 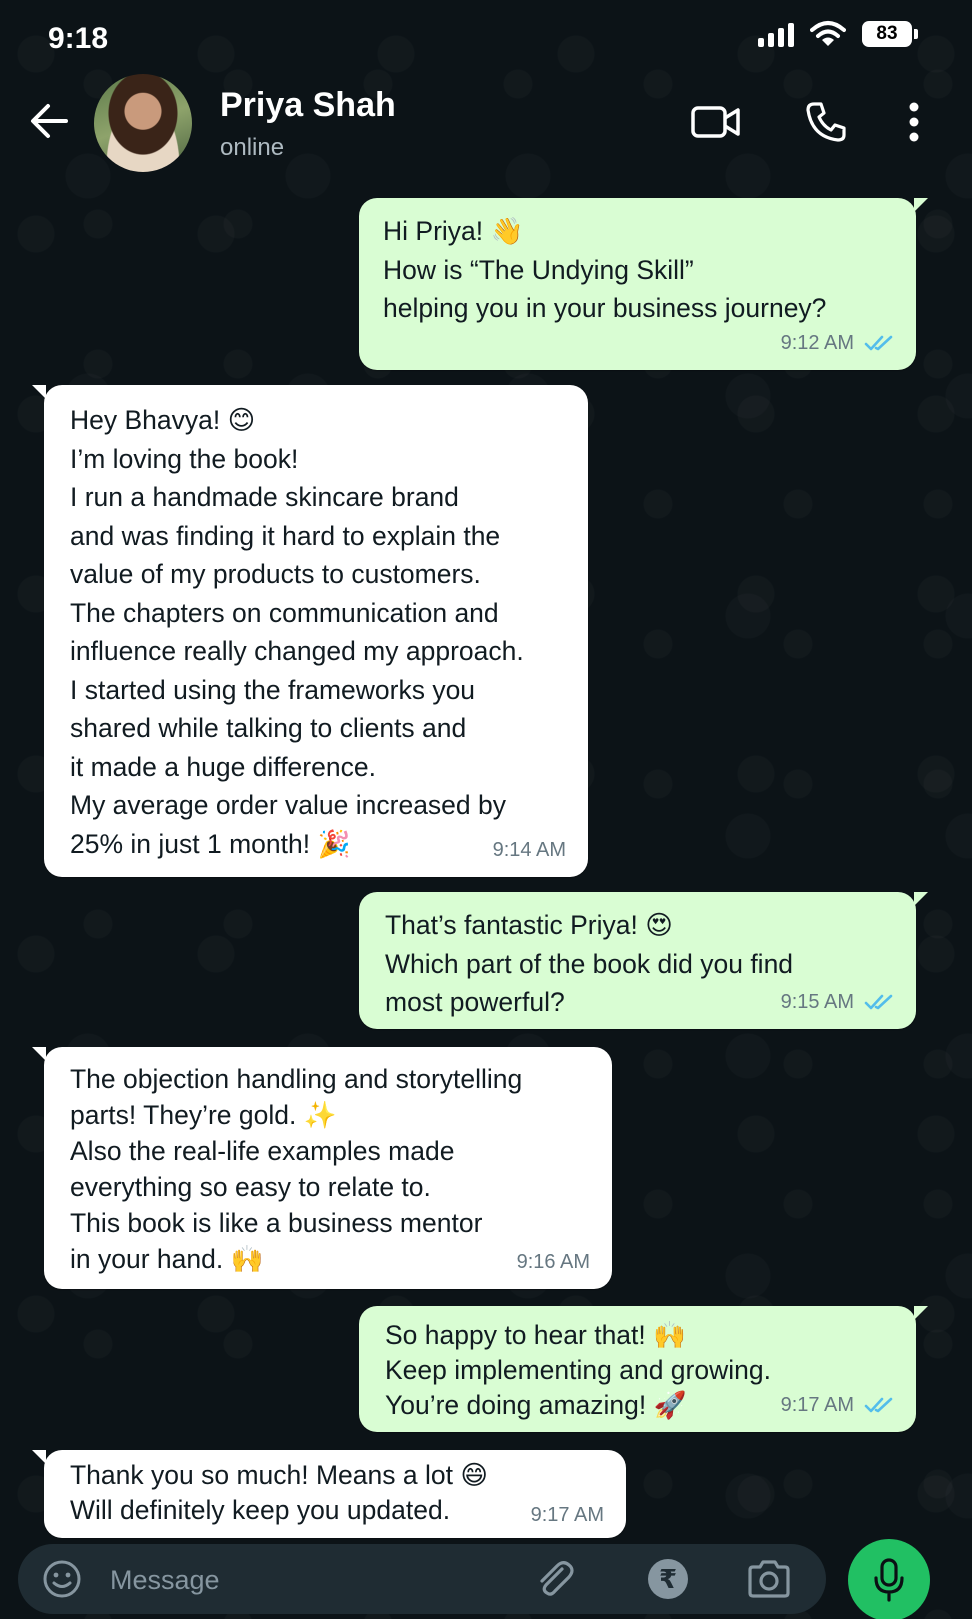 I want to click on status-bar: 9:18 83, so click(x=486, y=36).